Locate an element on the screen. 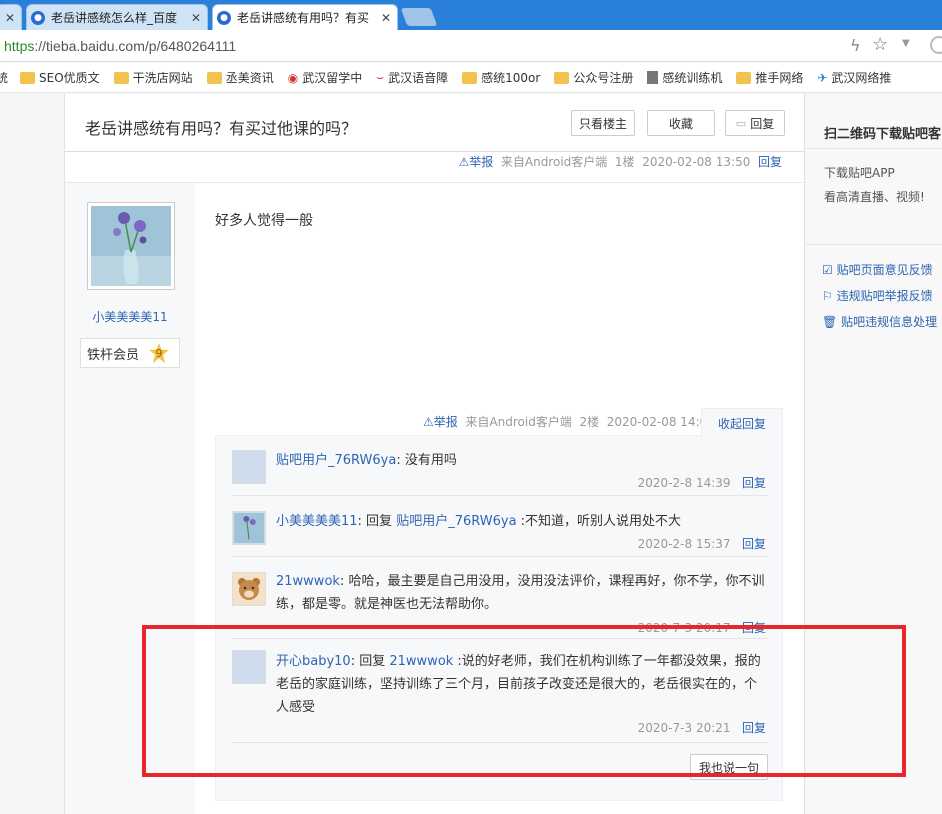 This screenshot has width=942, height=814. reply-username: 开心baby10 is located at coordinates (313, 661).